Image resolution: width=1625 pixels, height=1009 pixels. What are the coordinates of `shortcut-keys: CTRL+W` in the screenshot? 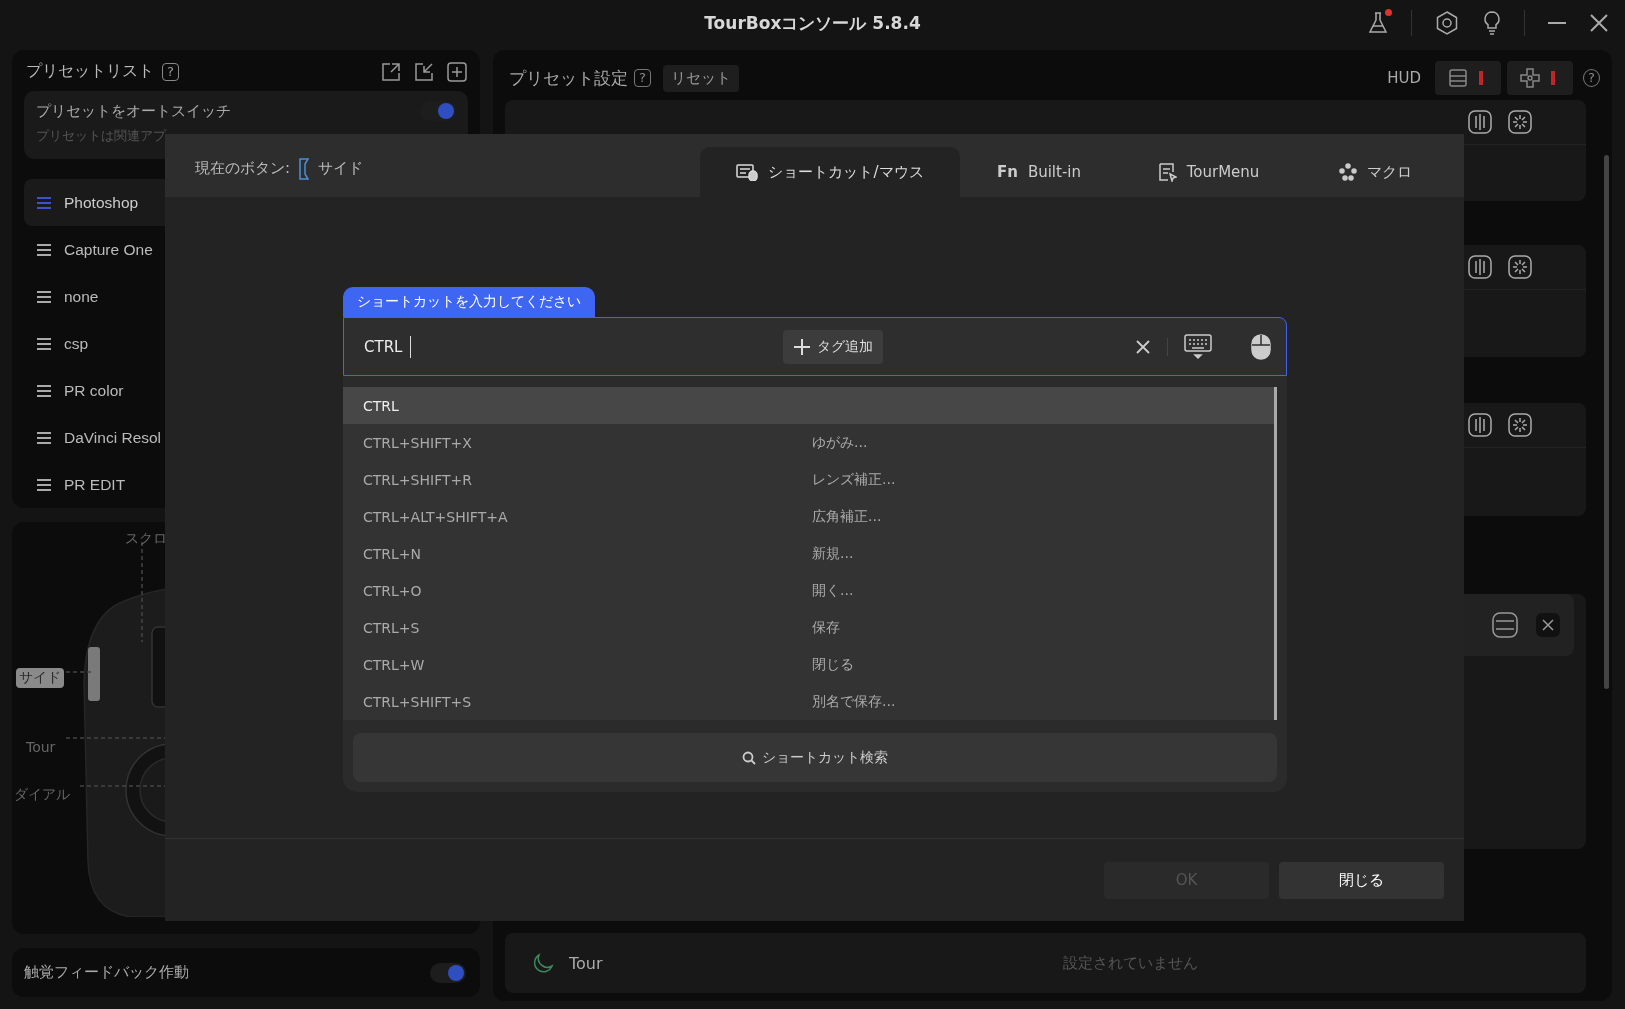 It's located at (587, 664).